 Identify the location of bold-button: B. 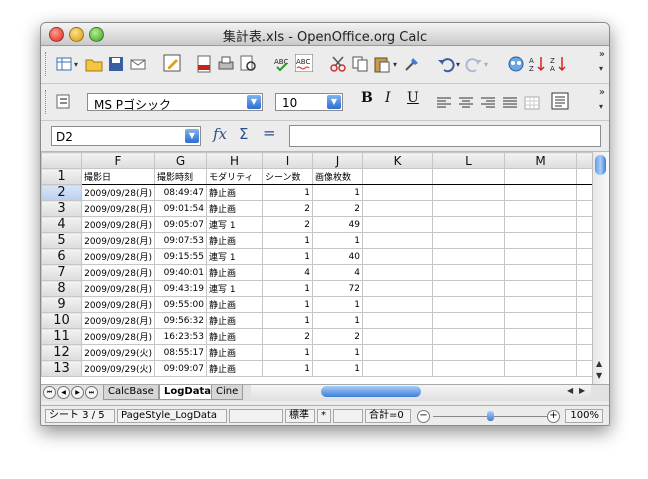
(367, 98).